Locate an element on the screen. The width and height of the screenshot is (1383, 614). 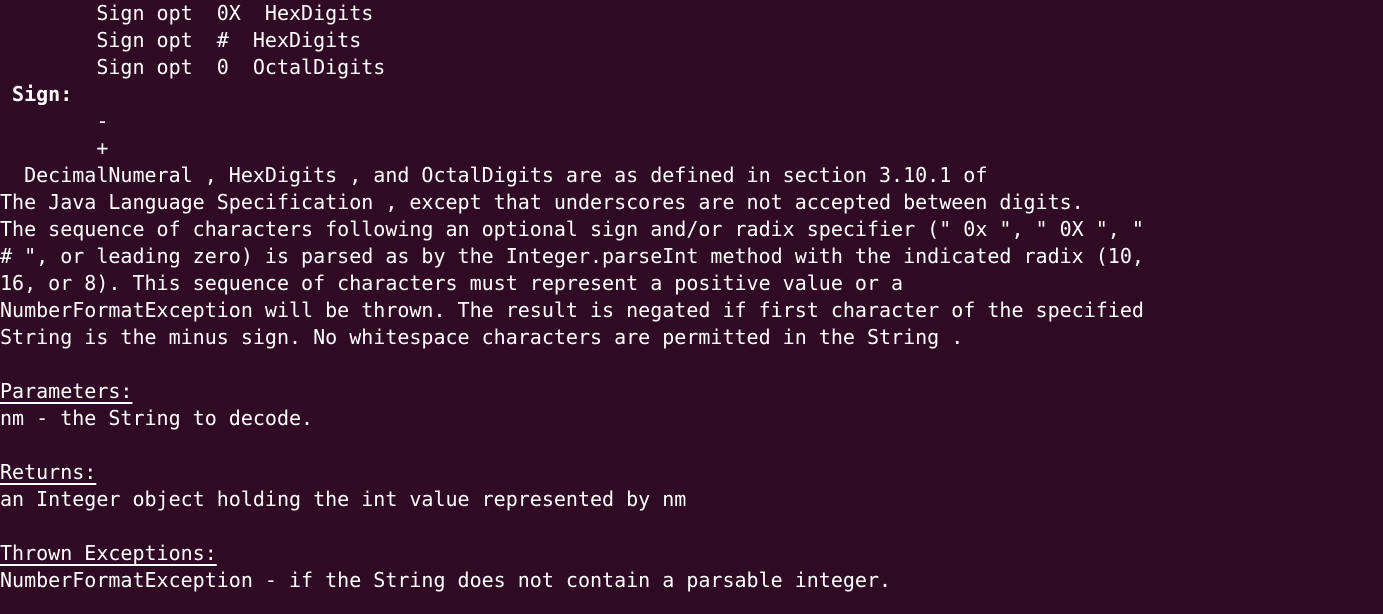
section-heading-parameters: Parameters: is located at coordinates (66, 391).